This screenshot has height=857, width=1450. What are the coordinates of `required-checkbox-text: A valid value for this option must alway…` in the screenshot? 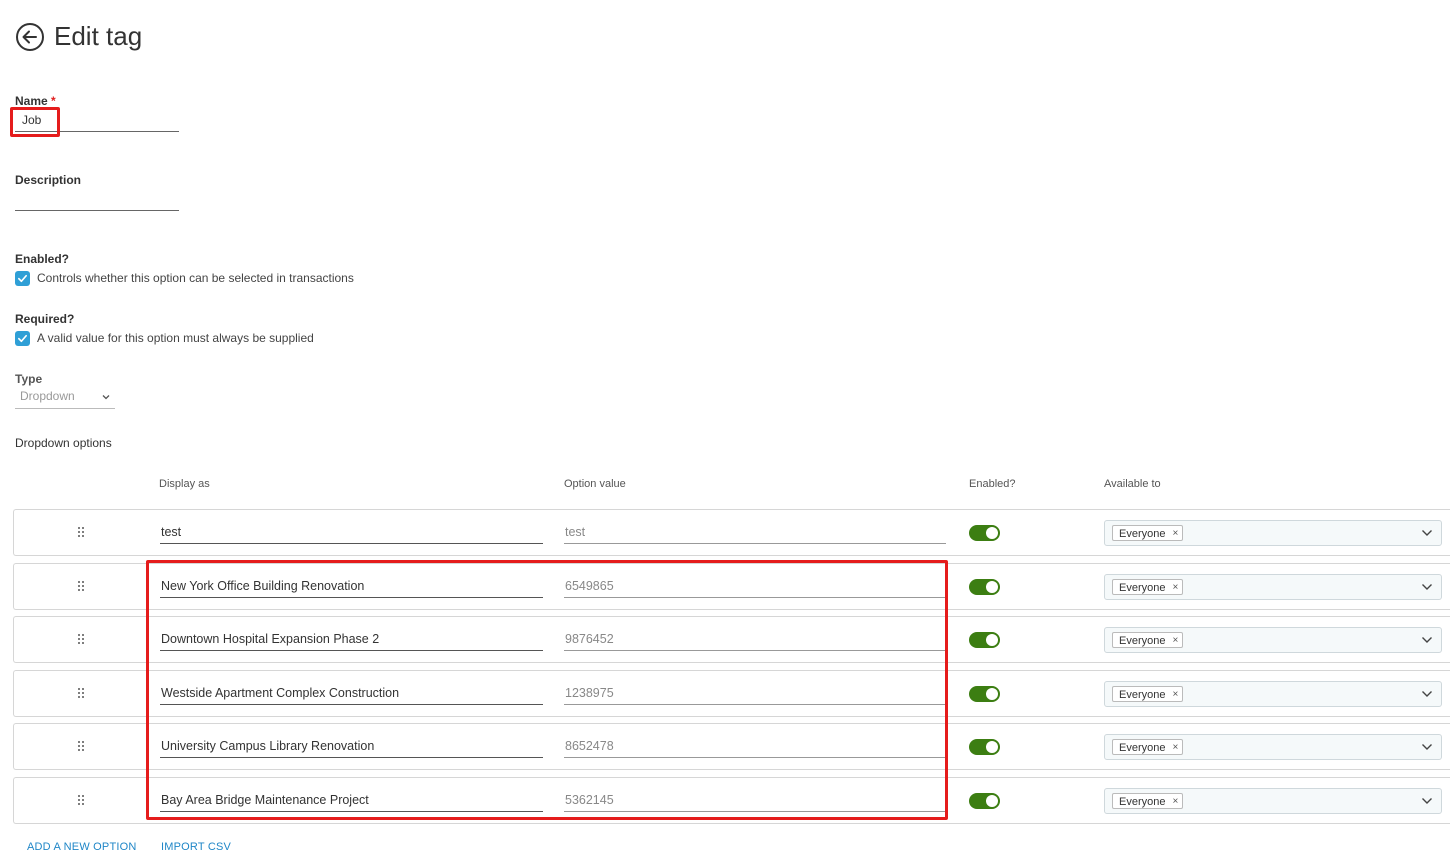 It's located at (175, 338).